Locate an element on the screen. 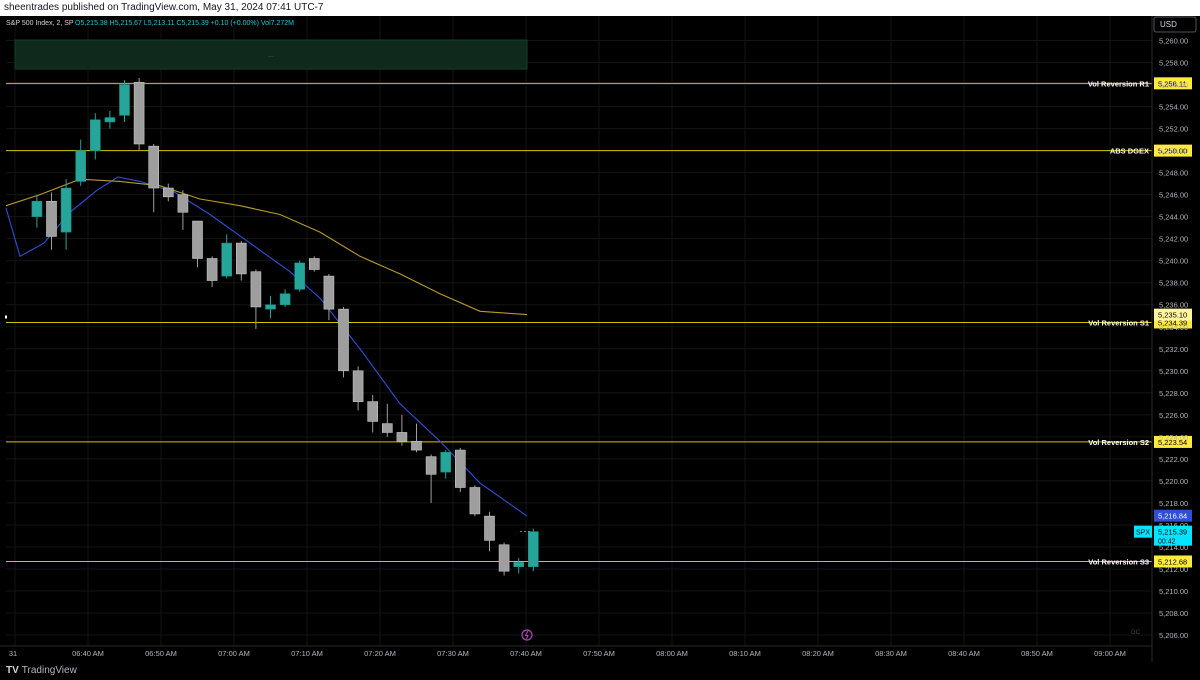  price-tick-label: 5,236.00 is located at coordinates (1173, 305).